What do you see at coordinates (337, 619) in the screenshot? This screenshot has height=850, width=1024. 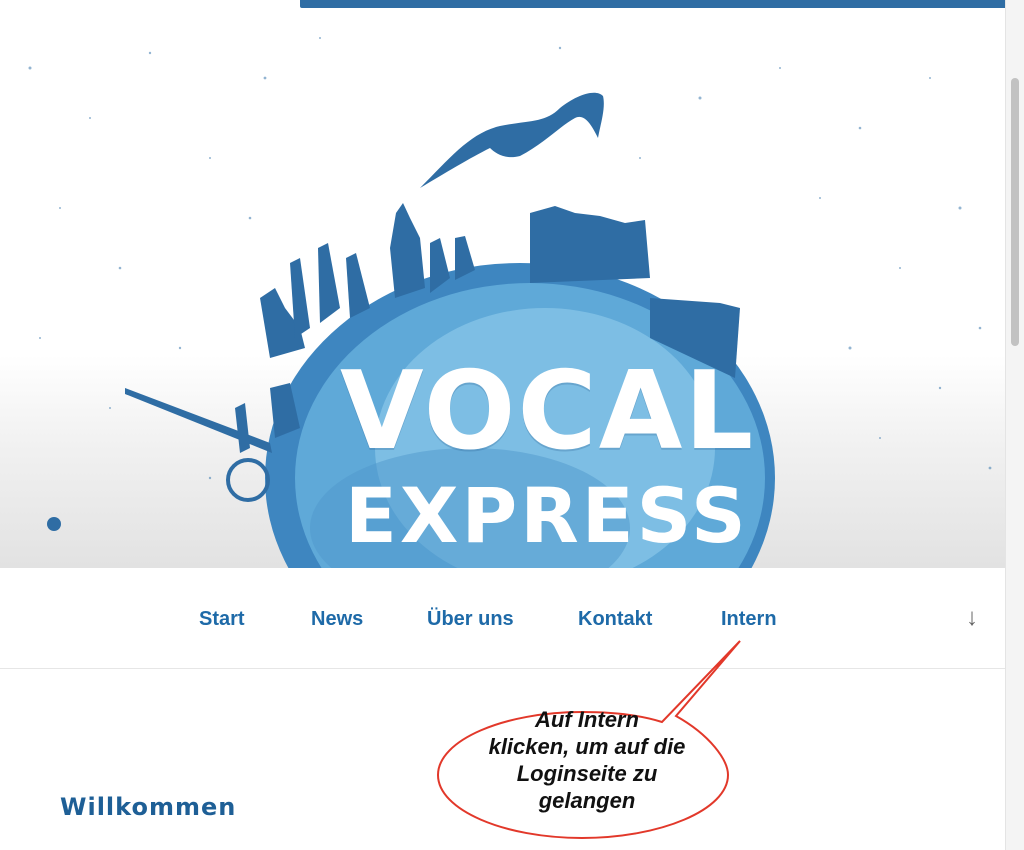 I see `nav-item-news: News` at bounding box center [337, 619].